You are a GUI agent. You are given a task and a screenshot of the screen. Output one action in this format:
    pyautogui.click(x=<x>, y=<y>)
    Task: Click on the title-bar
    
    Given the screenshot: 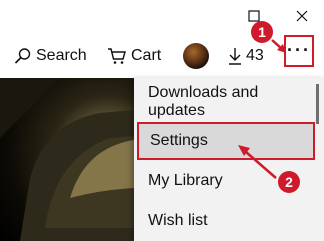 What is the action you would take?
    pyautogui.click(x=162, y=17)
    